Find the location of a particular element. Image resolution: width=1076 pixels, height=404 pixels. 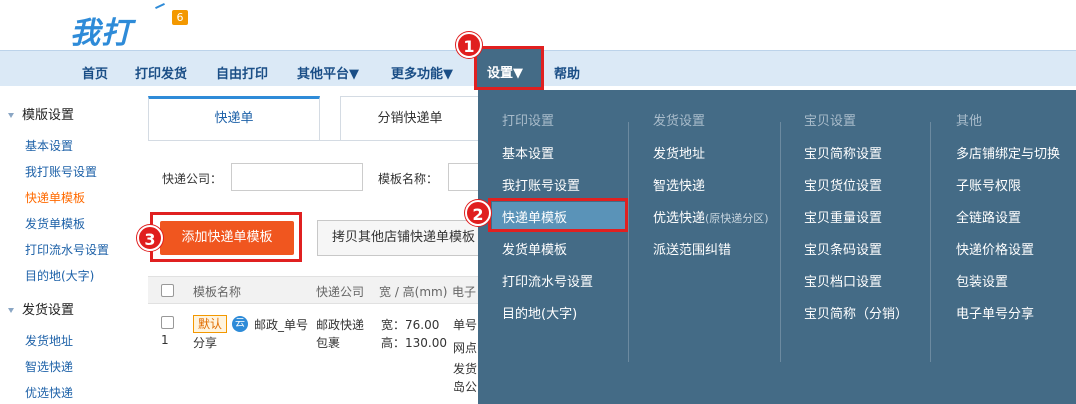

callout-badge-3: 3 is located at coordinates (150, 238).